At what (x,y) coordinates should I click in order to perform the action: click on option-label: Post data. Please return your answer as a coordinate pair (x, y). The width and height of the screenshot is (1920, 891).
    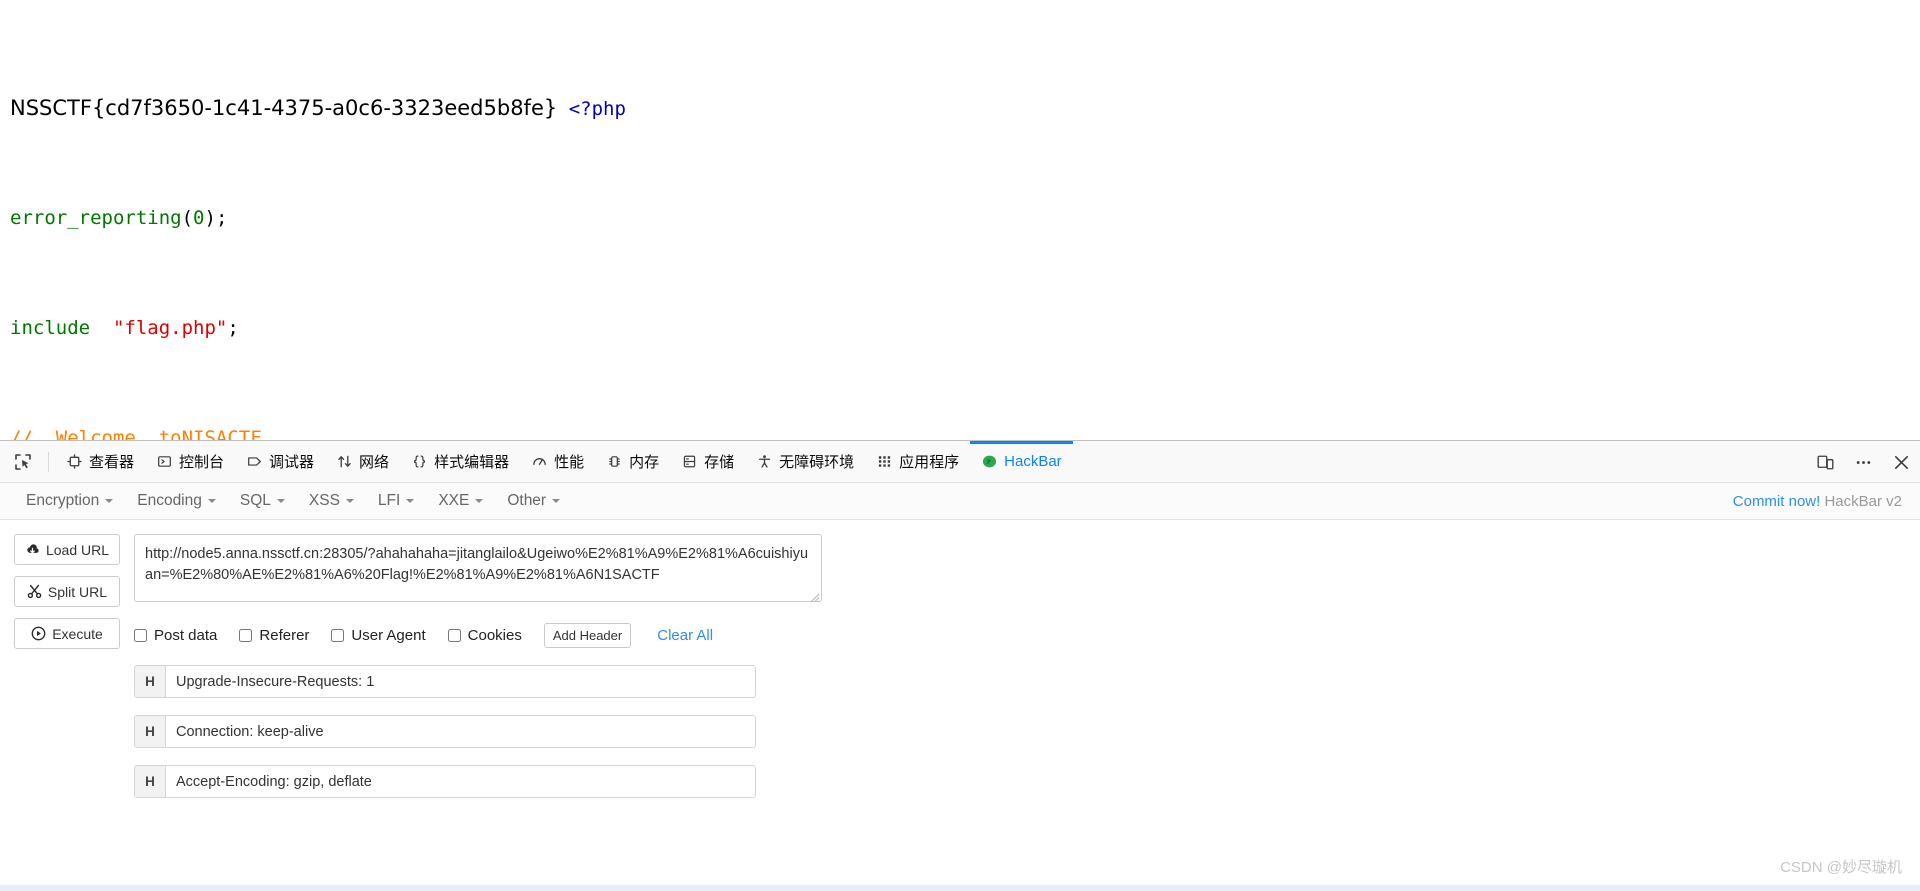
    Looking at the image, I should click on (186, 635).